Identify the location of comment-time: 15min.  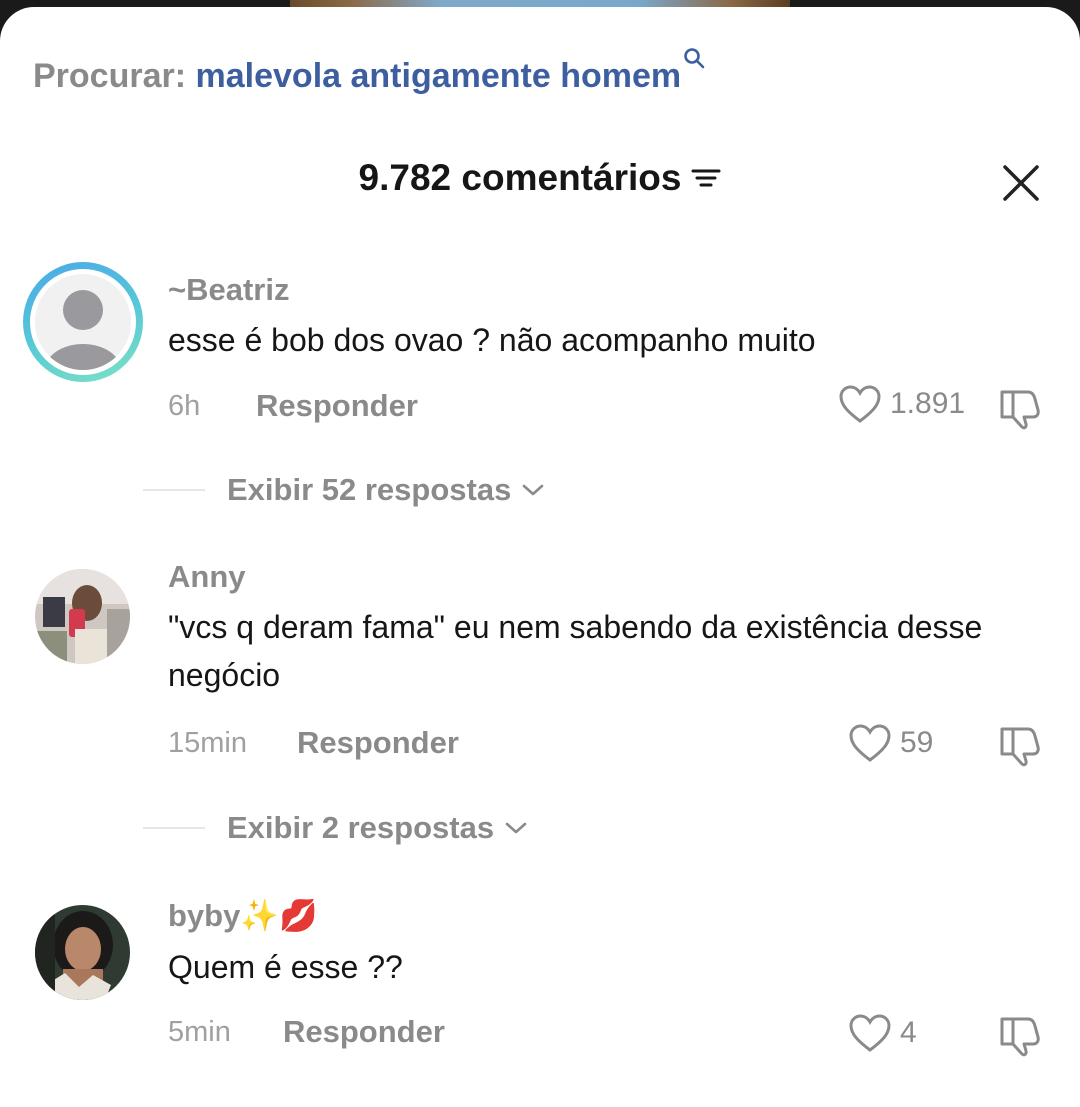
(207, 743).